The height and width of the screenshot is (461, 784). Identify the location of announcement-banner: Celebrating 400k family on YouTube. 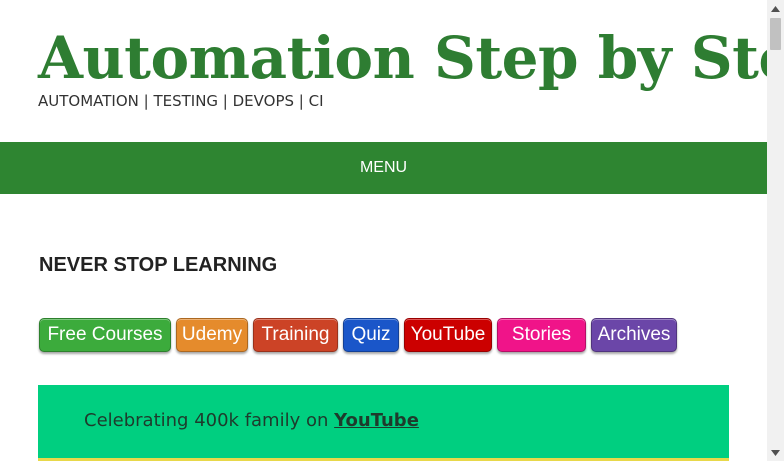
(383, 423).